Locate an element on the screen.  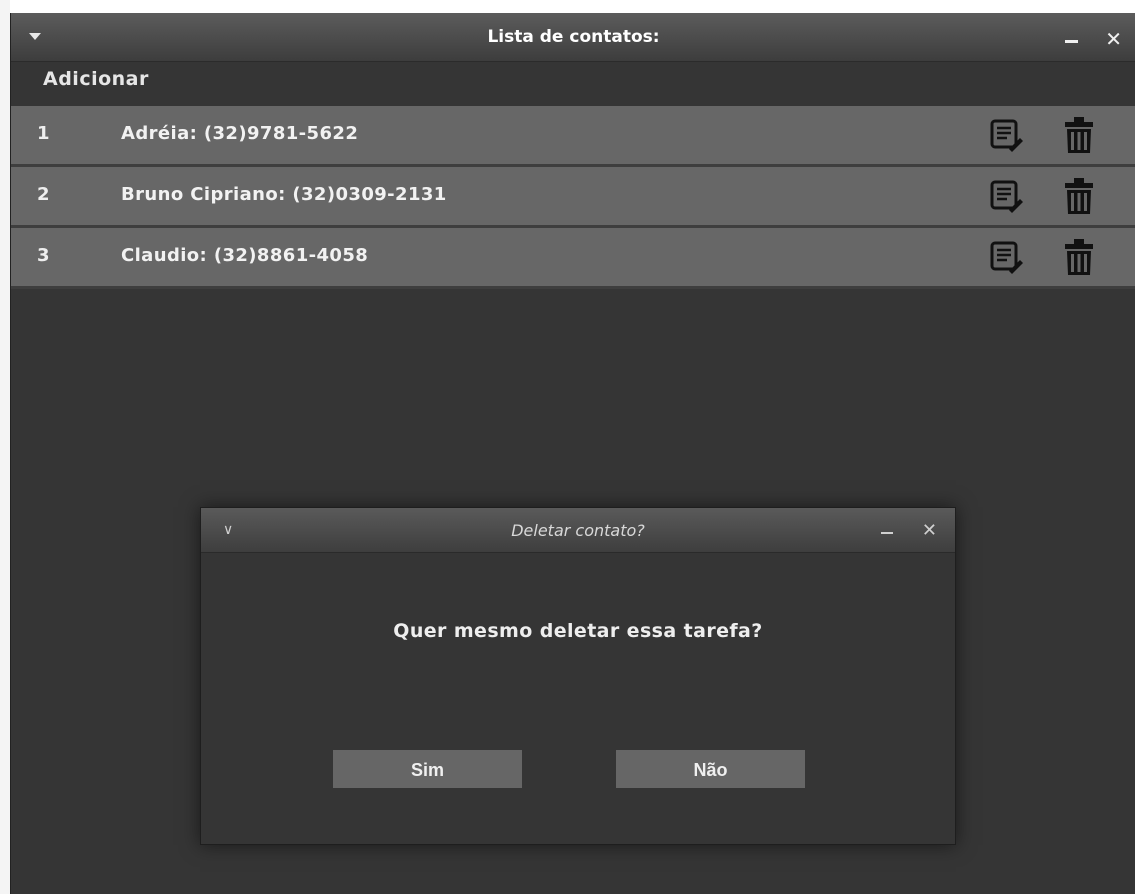
dialog-titlebar: ∨ Deletar contato? ✕ is located at coordinates (578, 530).